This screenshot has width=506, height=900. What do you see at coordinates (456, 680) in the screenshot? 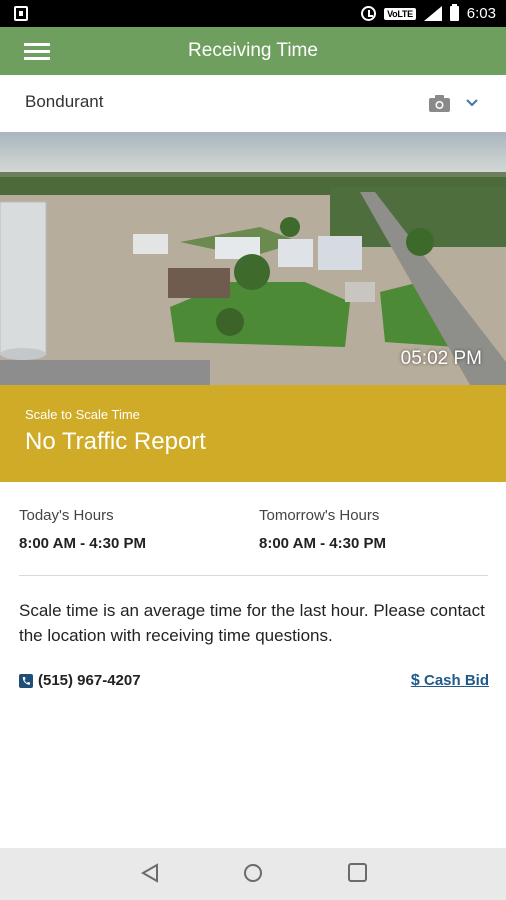
I see `cash-bid-label: Cash Bid` at bounding box center [456, 680].